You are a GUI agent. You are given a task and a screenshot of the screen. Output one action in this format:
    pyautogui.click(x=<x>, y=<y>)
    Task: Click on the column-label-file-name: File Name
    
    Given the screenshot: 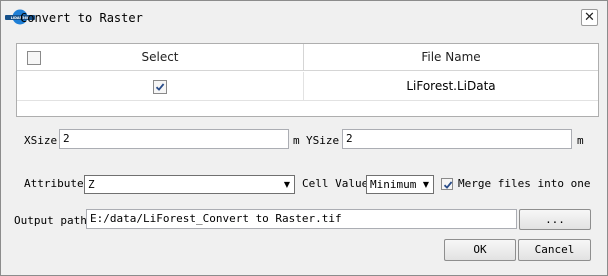 What is the action you would take?
    pyautogui.click(x=451, y=57)
    